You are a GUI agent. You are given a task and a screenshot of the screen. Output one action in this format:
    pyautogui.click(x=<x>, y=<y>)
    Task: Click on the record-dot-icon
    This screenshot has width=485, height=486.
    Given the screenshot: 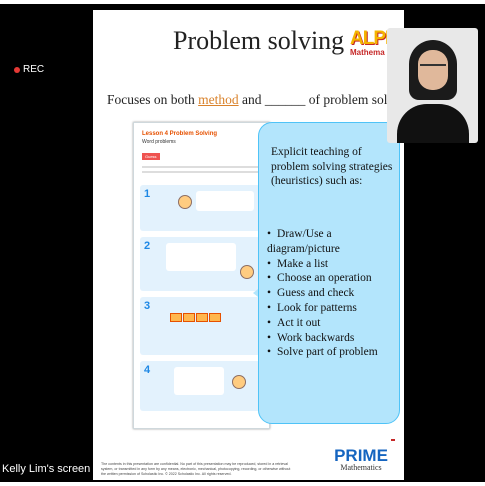 What is the action you would take?
    pyautogui.click(x=17, y=69)
    